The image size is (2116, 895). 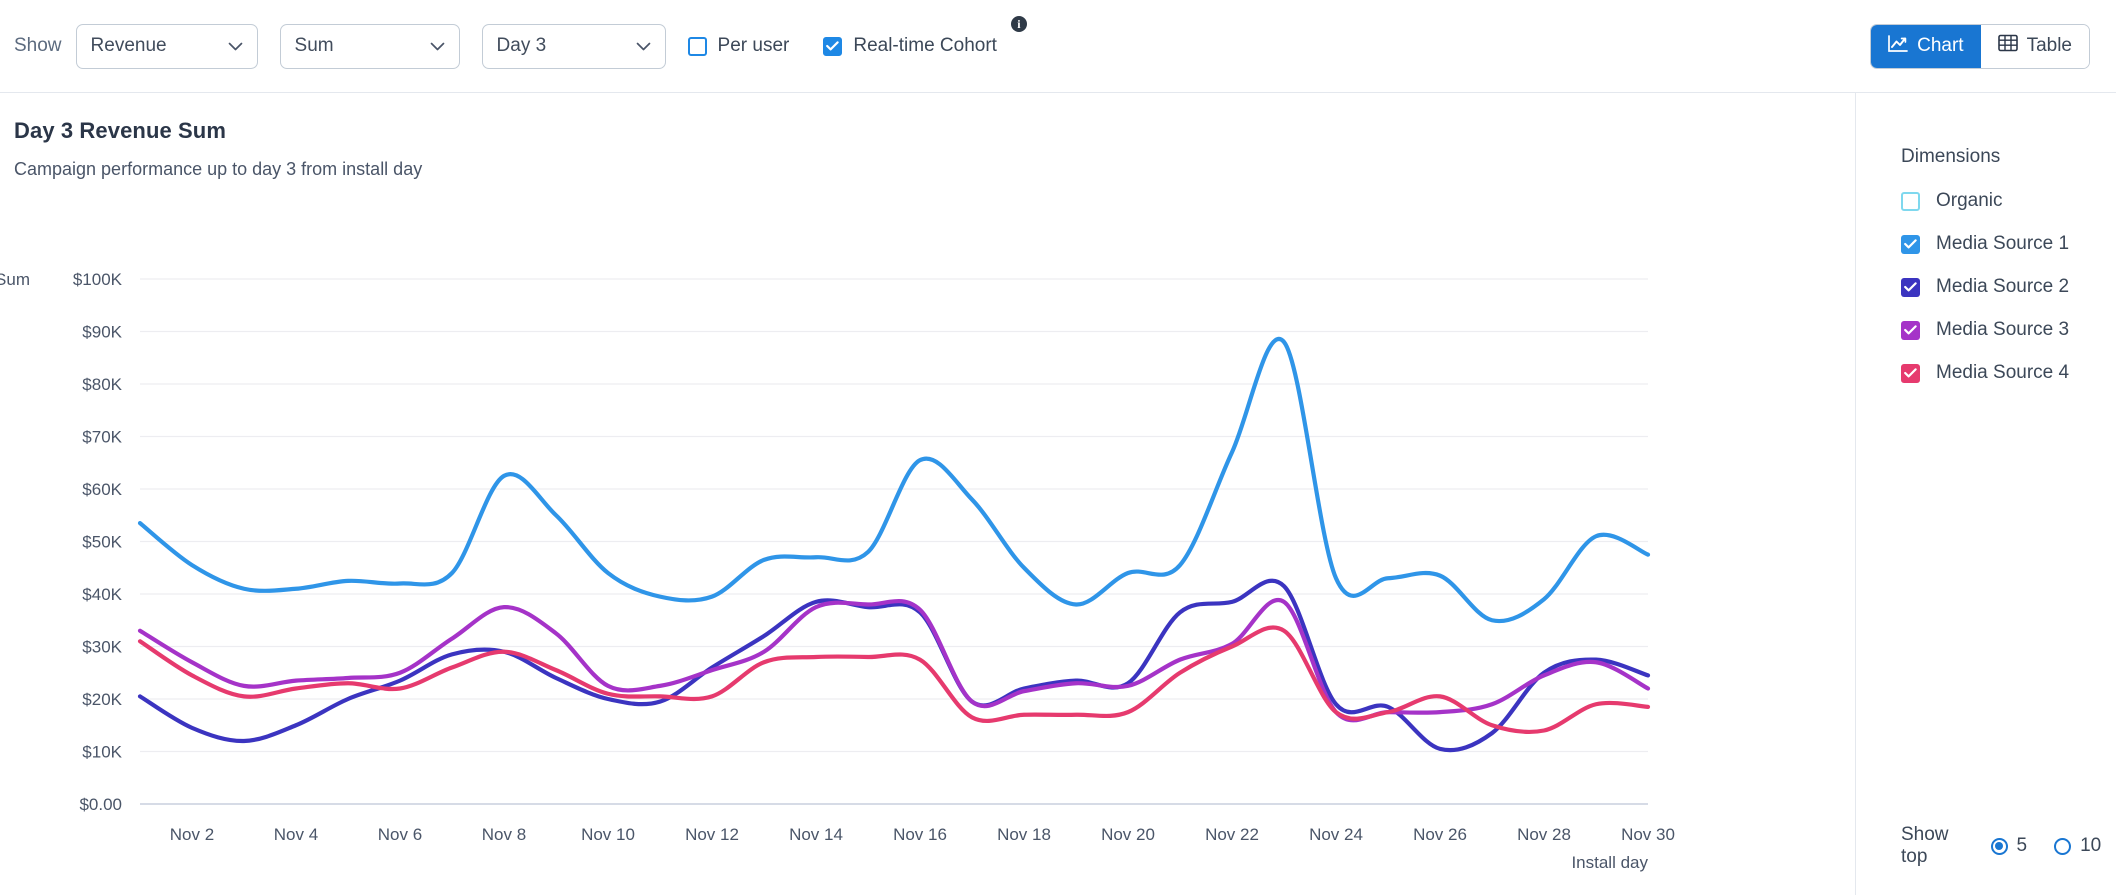 I want to click on real-time-cohort-checkbox, so click(x=833, y=46).